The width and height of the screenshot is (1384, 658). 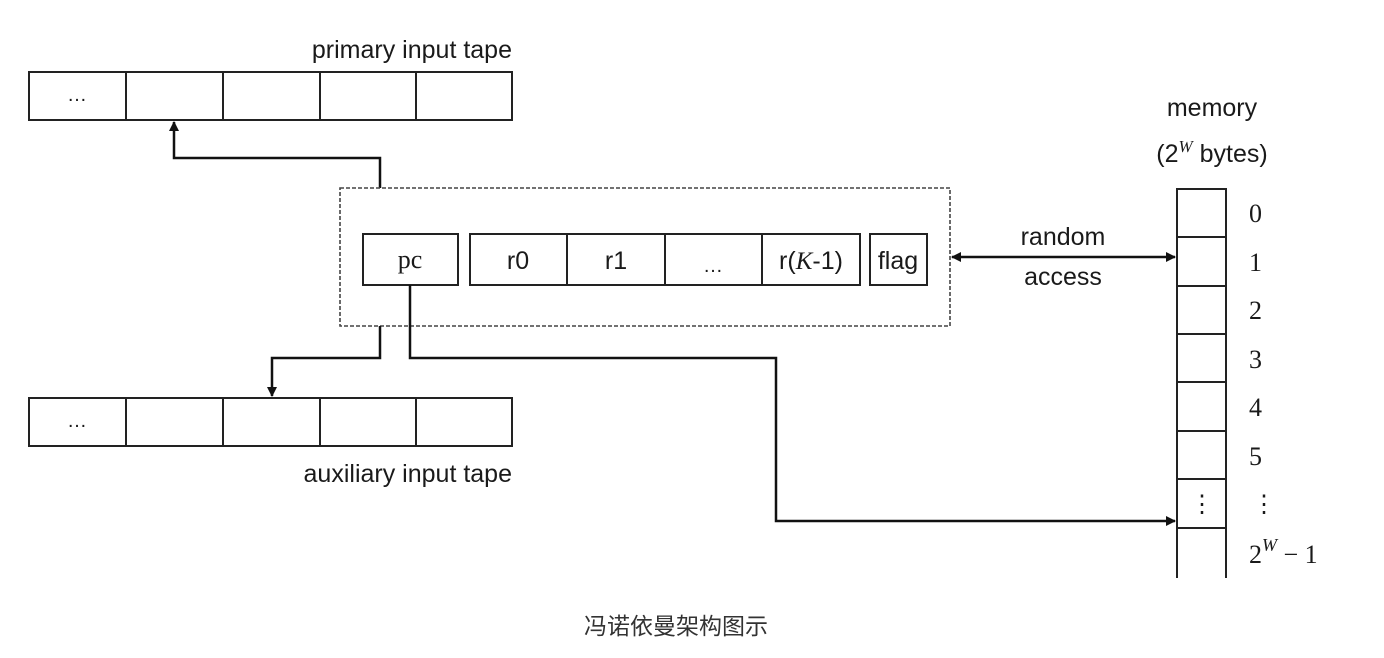 I want to click on memory-address: 4, so click(x=1255, y=407).